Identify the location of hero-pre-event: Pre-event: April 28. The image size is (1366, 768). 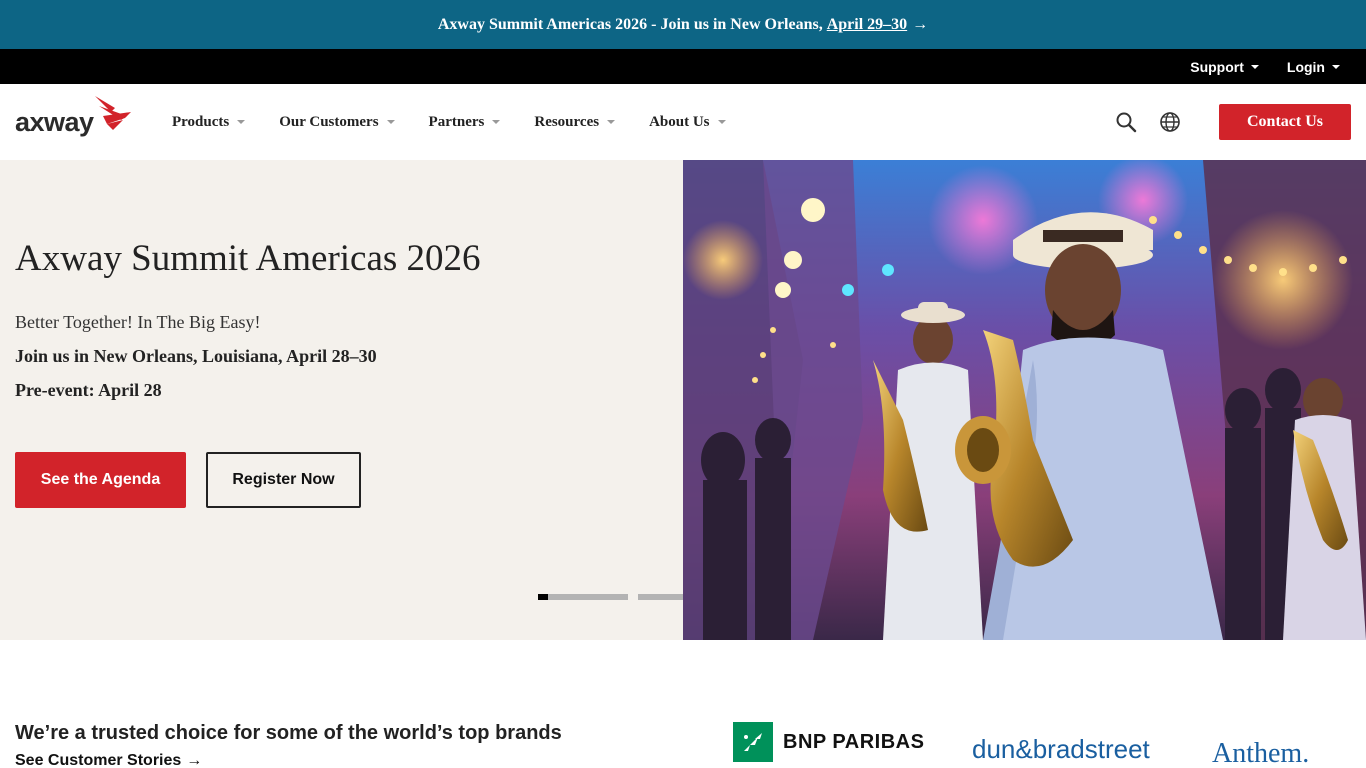
(88, 390).